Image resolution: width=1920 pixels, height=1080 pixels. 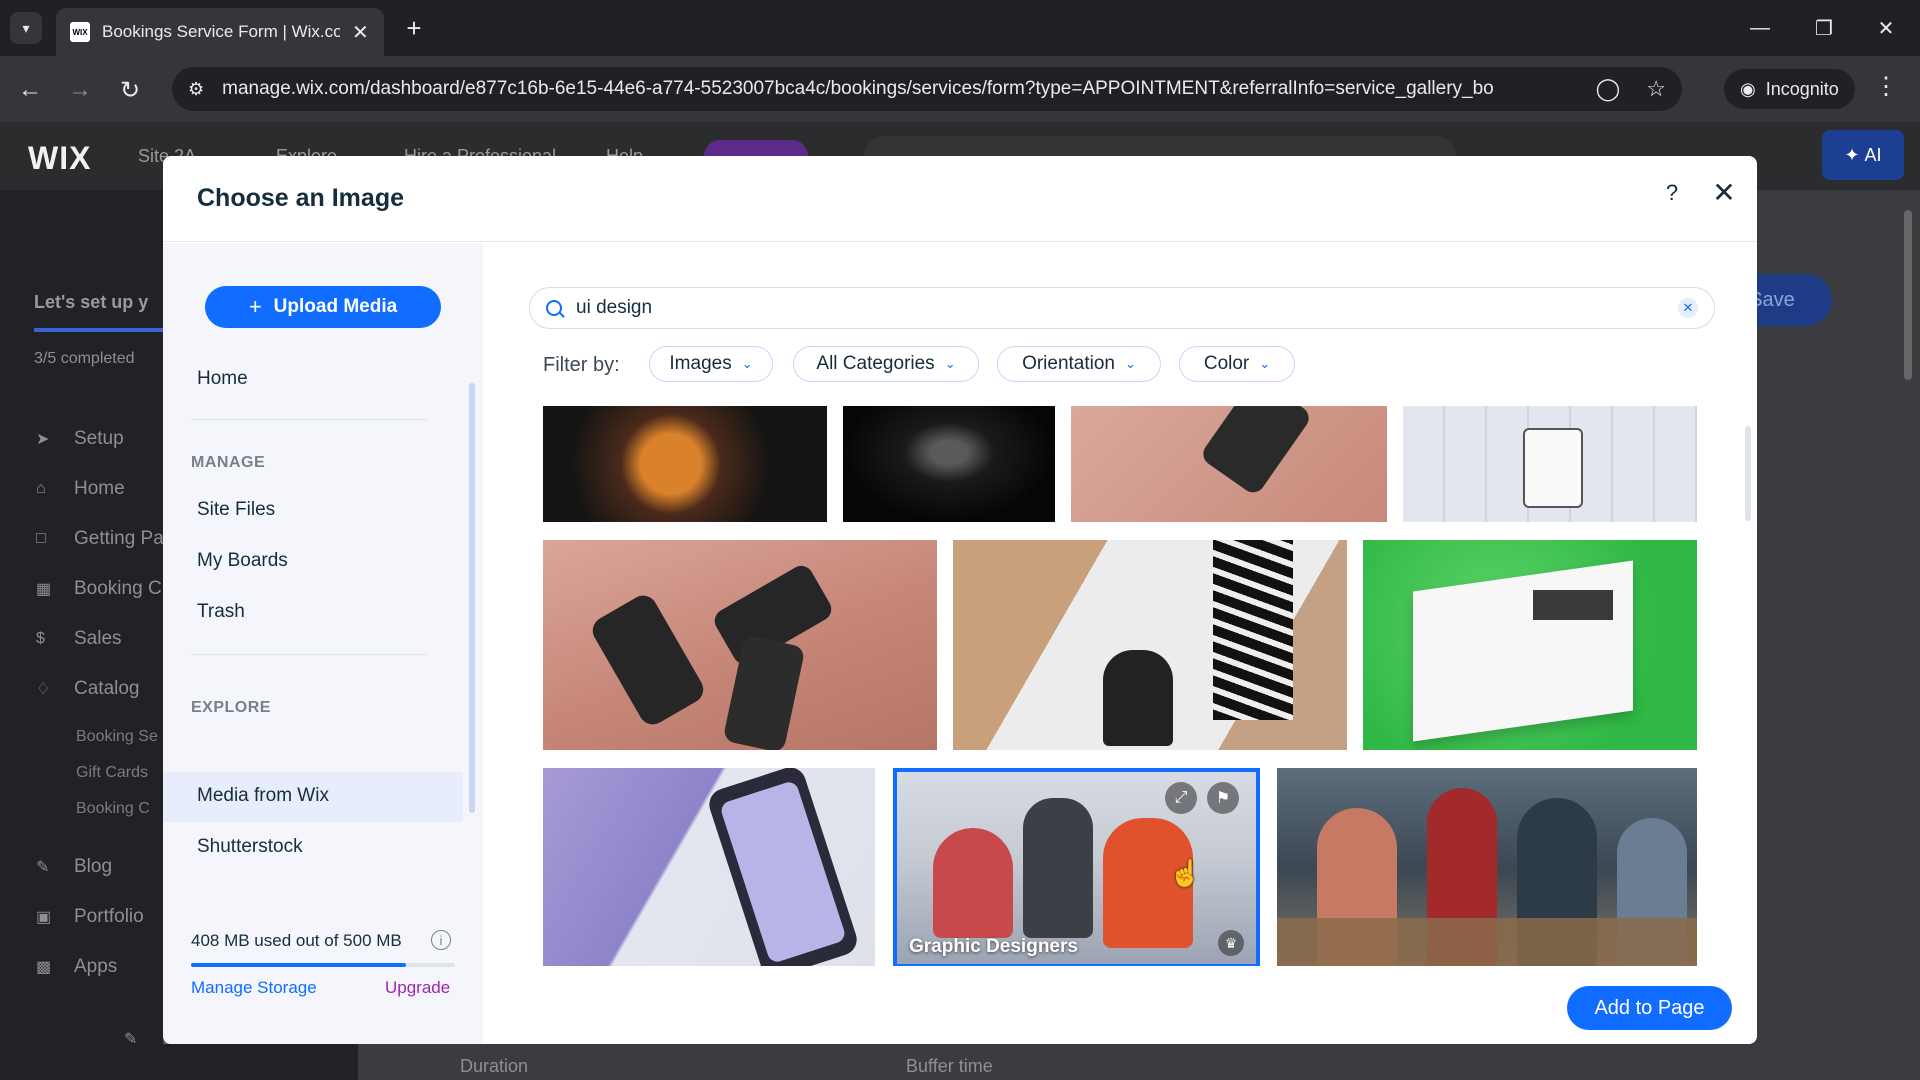 I want to click on sidebar-subitem-booking-services: Booking Se, so click(x=117, y=737).